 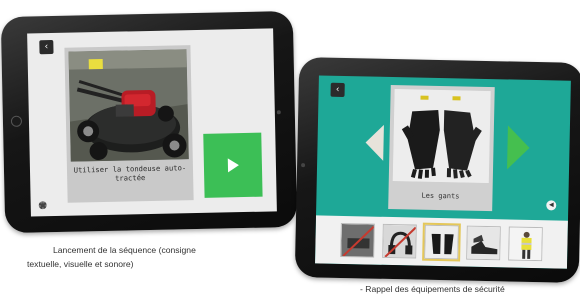 I want to click on arrow-left-icon, so click(x=374, y=142).